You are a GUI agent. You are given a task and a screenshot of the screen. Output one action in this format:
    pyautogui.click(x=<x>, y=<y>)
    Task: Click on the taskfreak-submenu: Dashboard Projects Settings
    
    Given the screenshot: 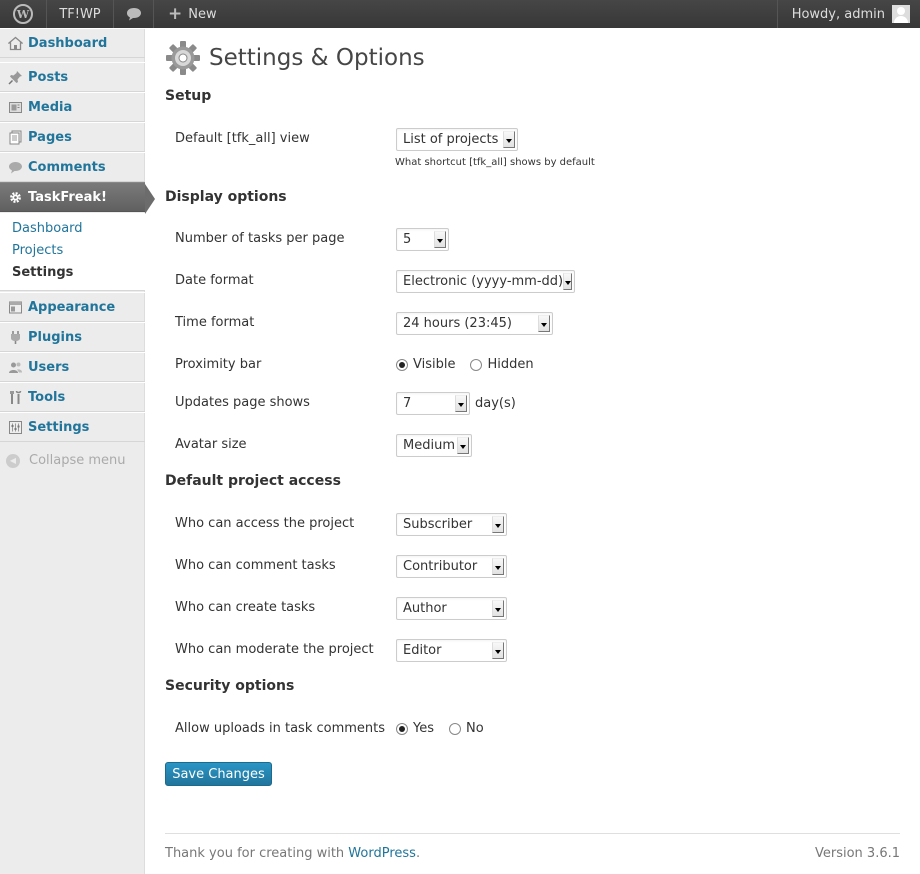 What is the action you would take?
    pyautogui.click(x=72, y=252)
    